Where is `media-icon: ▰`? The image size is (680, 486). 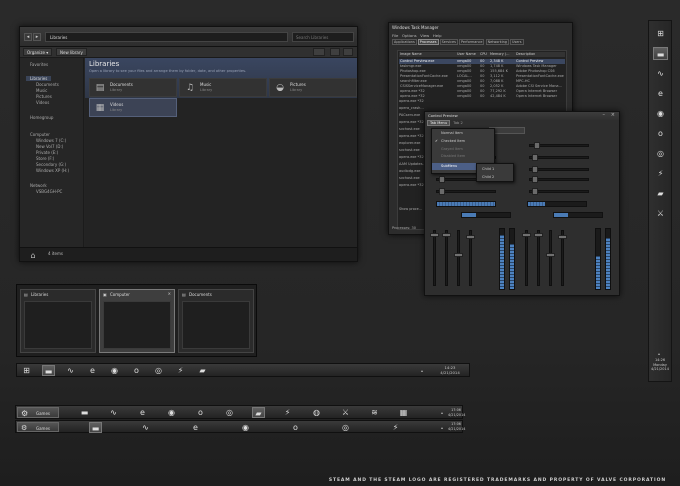 media-icon: ▰ is located at coordinates (202, 370).